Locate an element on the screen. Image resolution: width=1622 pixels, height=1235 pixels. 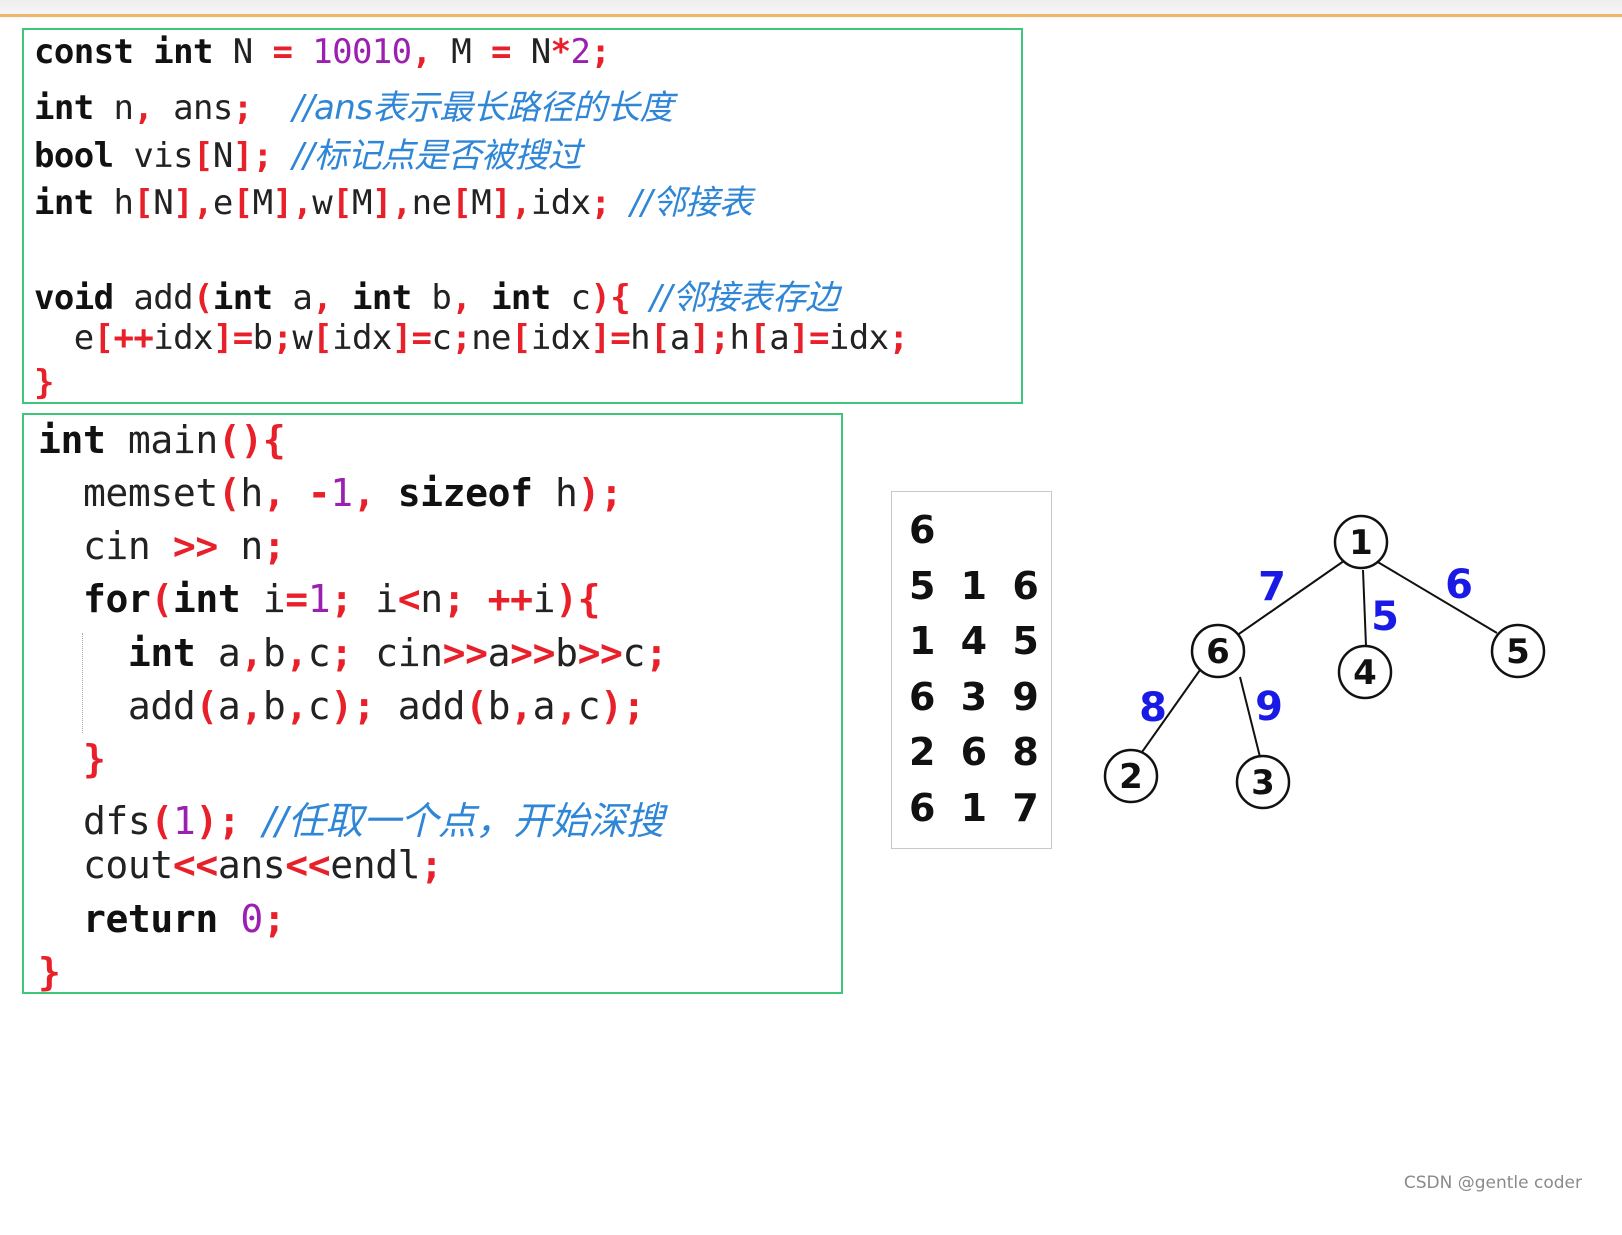
code-text: e is located at coordinates (64, 338).